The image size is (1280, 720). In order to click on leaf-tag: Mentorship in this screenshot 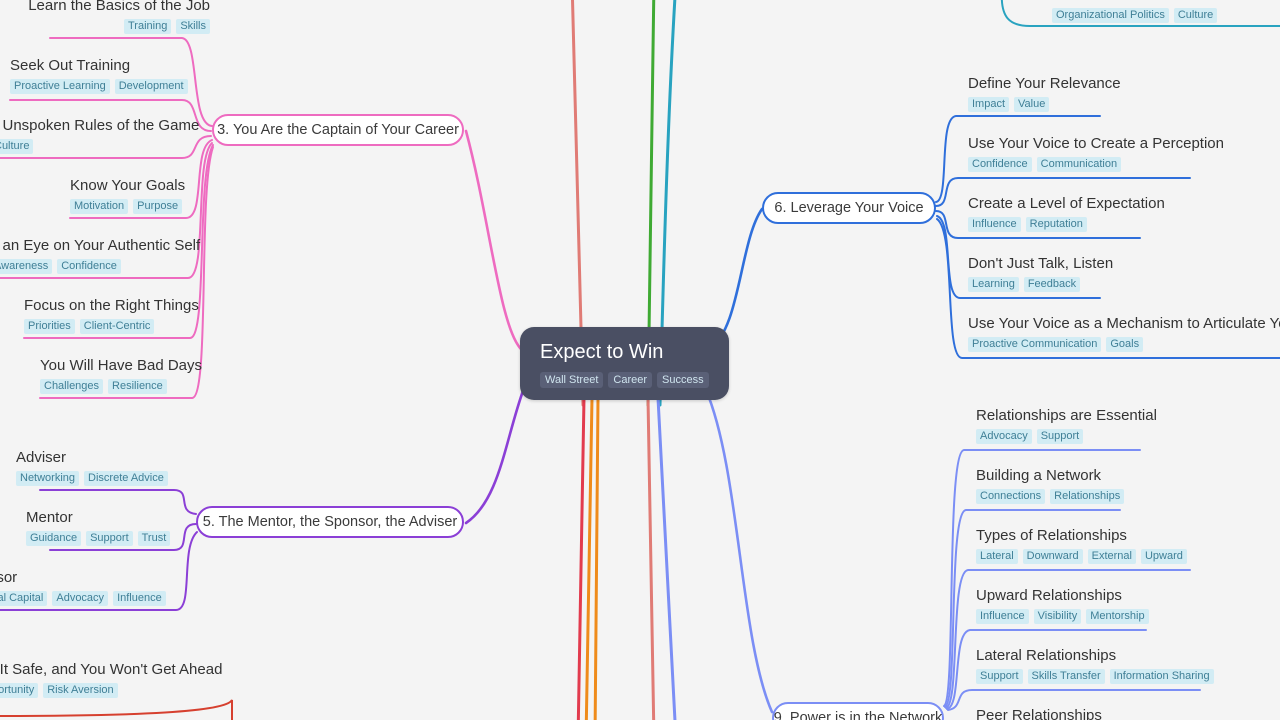, I will do `click(1117, 616)`.